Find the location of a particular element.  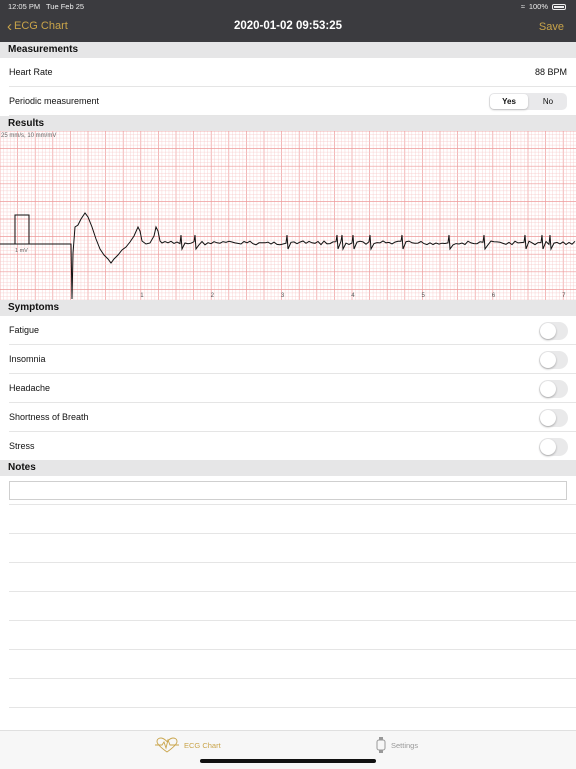

notes-header: Notes is located at coordinates (288, 468).